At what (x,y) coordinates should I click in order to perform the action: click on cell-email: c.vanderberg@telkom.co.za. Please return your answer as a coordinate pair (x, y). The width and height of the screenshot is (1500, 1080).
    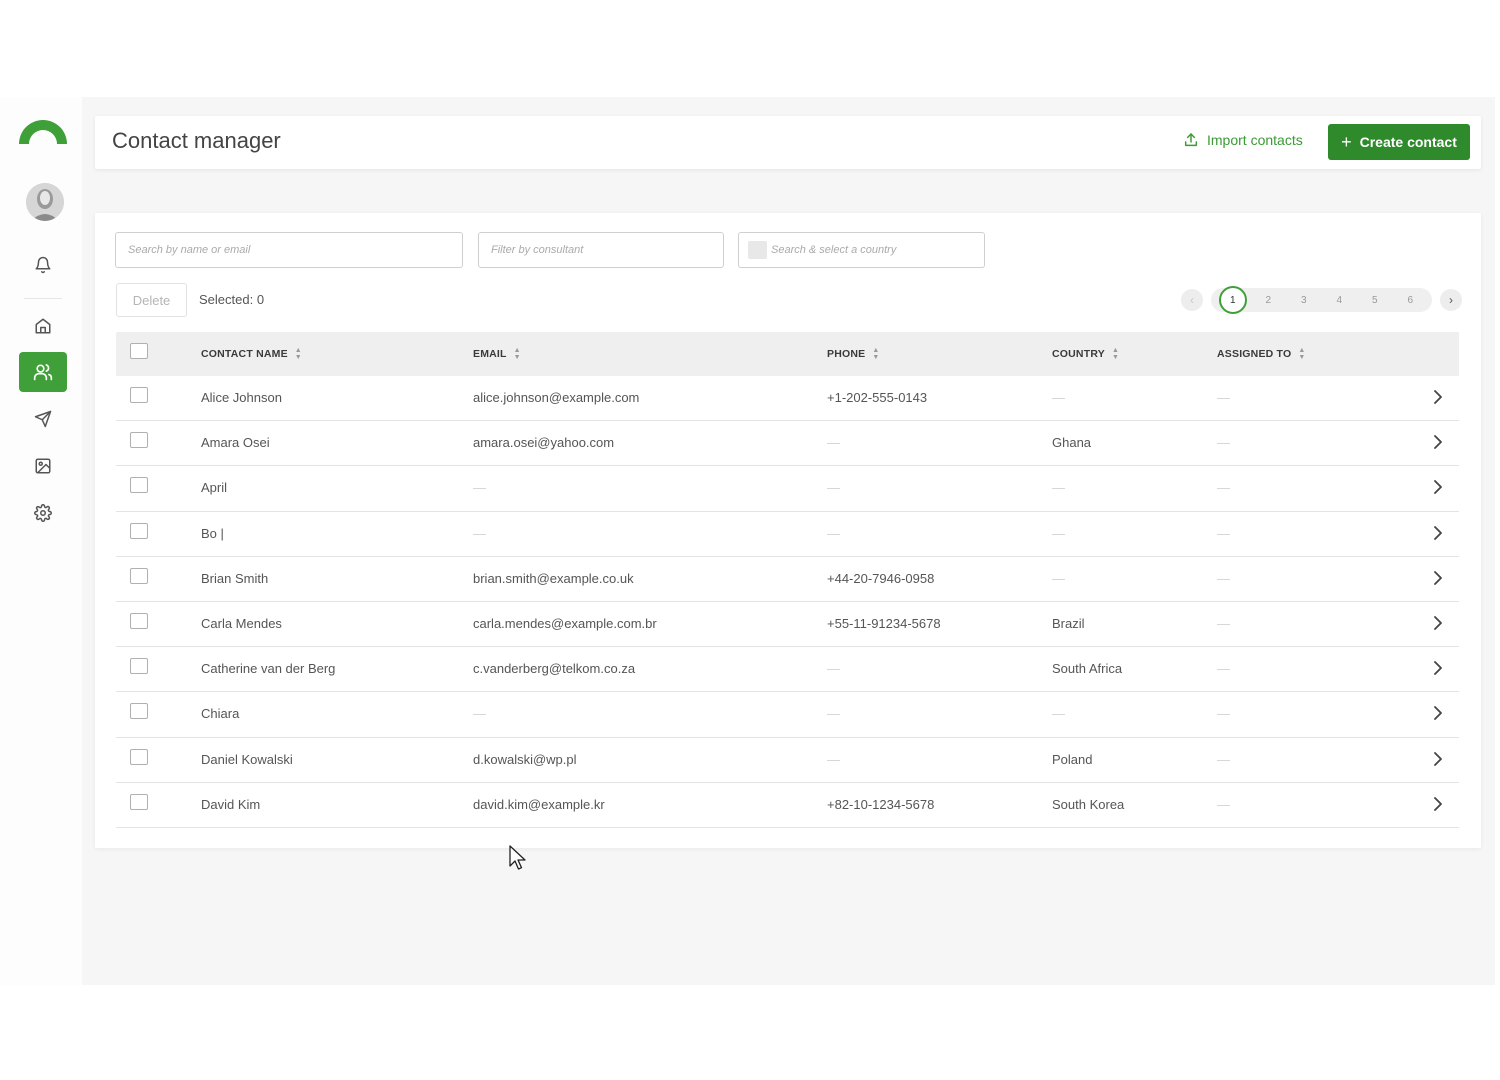
    Looking at the image, I should click on (554, 668).